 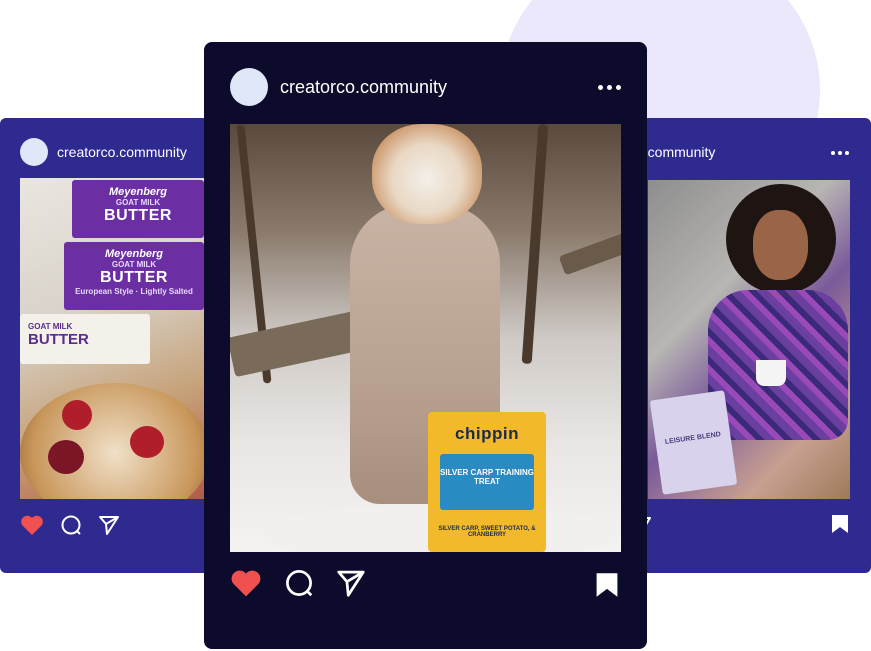 What do you see at coordinates (487, 433) in the screenshot?
I see `bag-brand: chippin` at bounding box center [487, 433].